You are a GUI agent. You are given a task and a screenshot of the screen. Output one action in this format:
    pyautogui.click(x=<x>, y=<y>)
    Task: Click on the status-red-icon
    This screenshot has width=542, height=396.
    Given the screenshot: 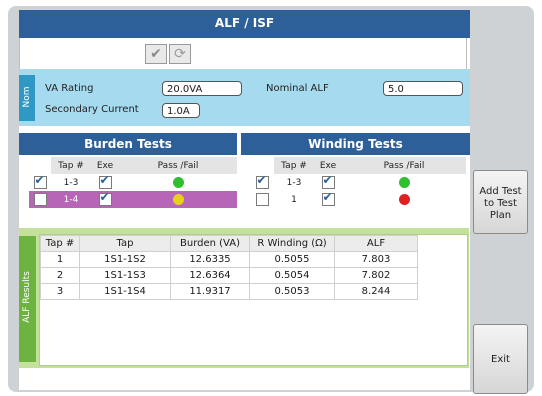 What is the action you would take?
    pyautogui.click(x=404, y=199)
    